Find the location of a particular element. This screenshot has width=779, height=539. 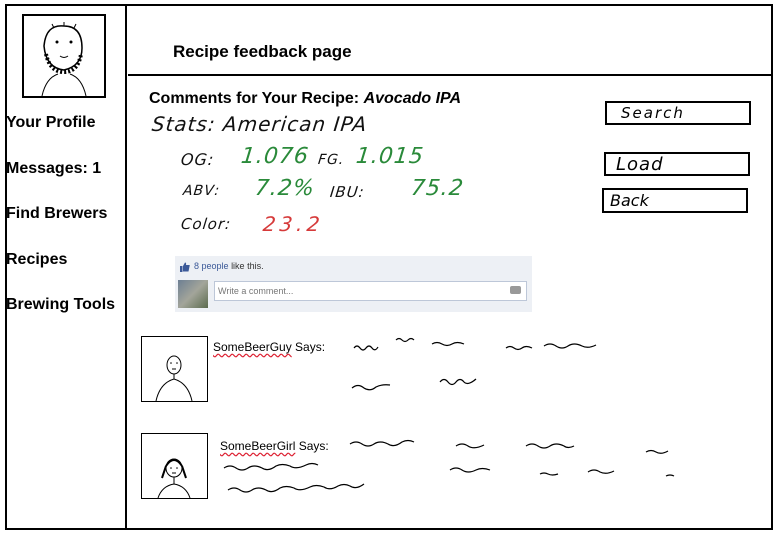

commenter-photo is located at coordinates (193, 294).